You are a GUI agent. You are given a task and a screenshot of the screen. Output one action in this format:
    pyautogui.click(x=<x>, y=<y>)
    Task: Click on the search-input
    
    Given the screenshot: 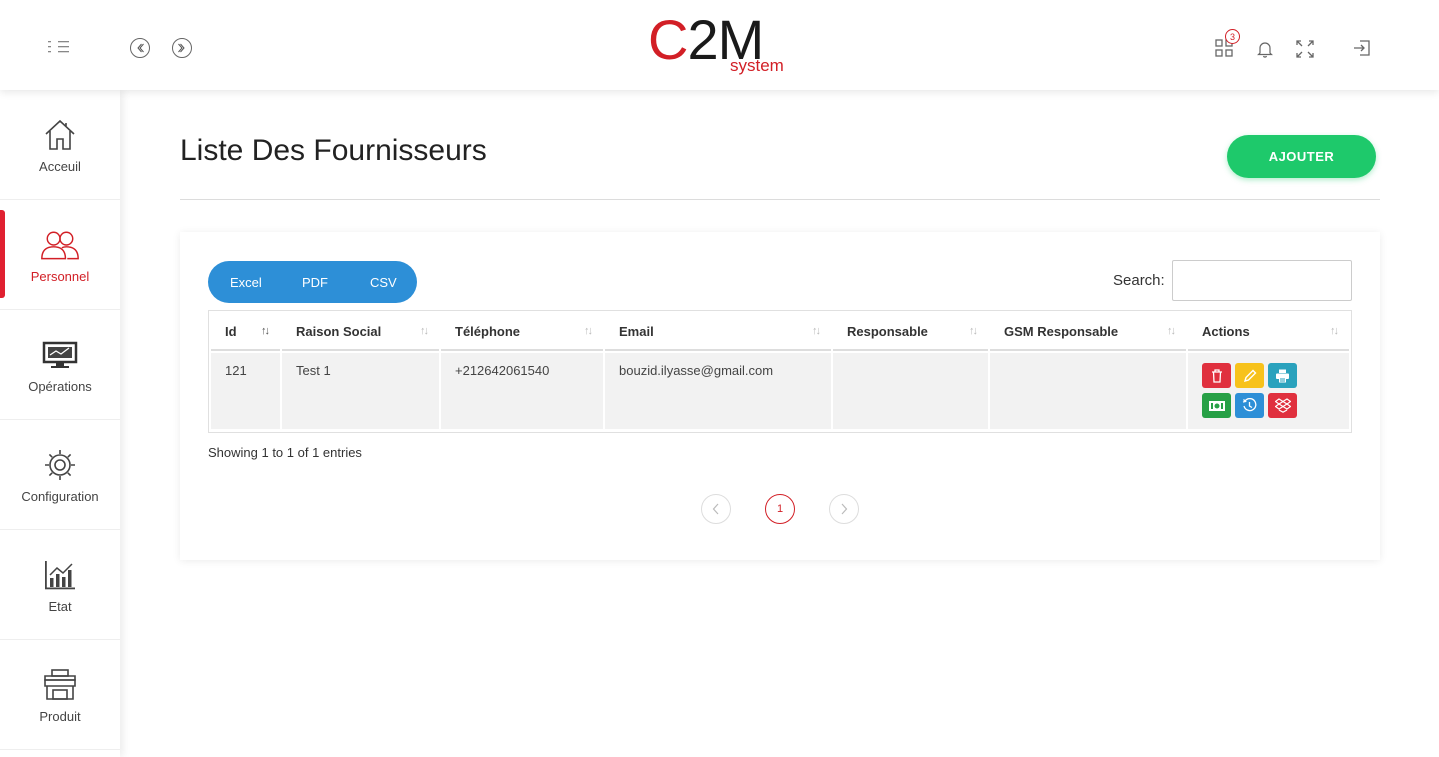 What is the action you would take?
    pyautogui.click(x=1262, y=280)
    